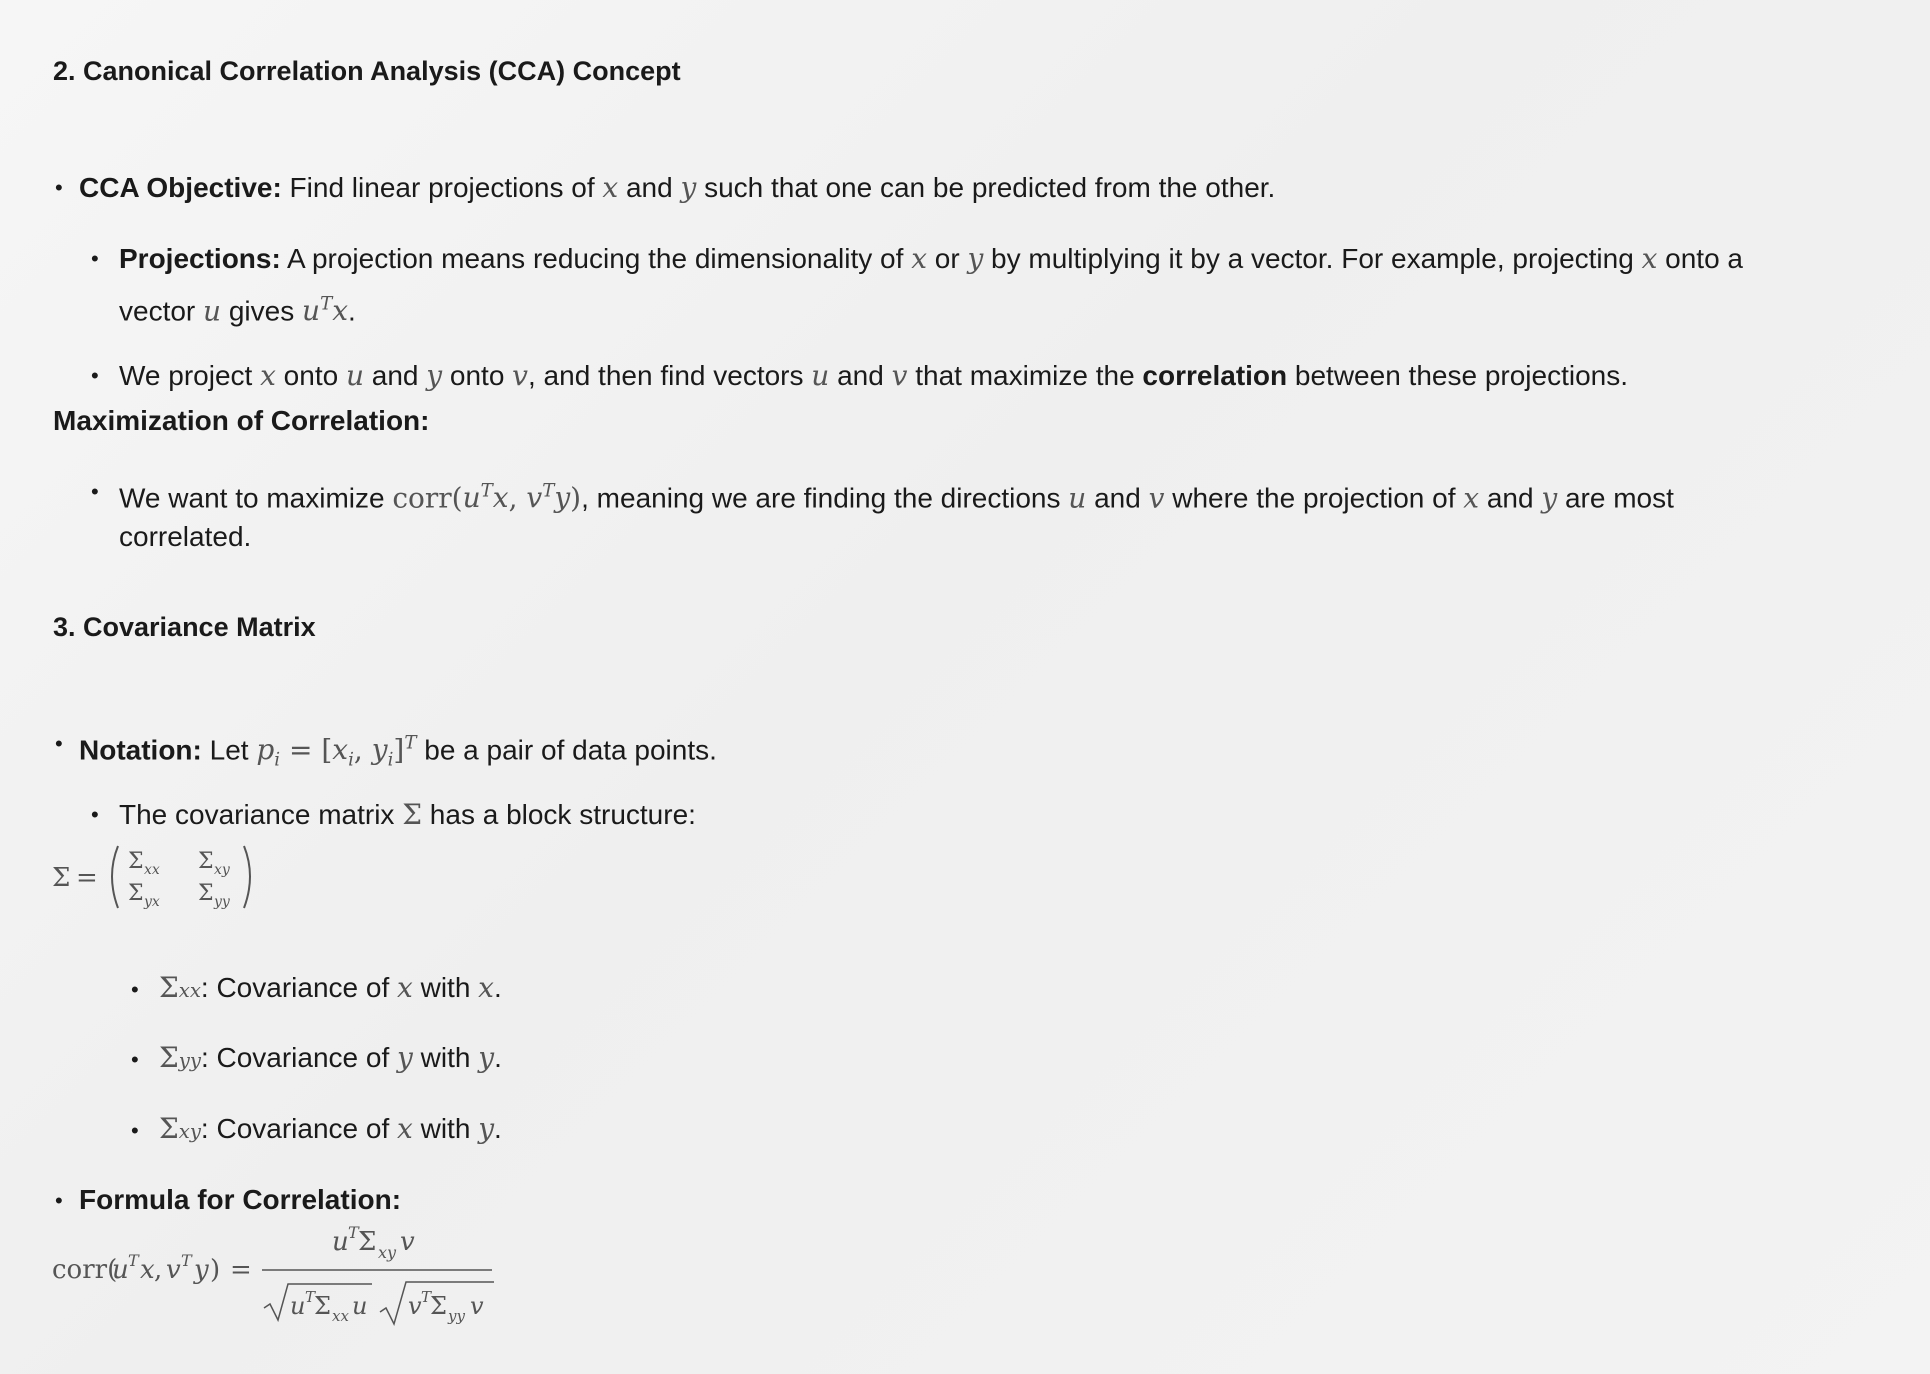 This screenshot has width=1930, height=1374. Describe the element at coordinates (1215, 375) in the screenshot. I see `correlation-bold: correlation` at that location.